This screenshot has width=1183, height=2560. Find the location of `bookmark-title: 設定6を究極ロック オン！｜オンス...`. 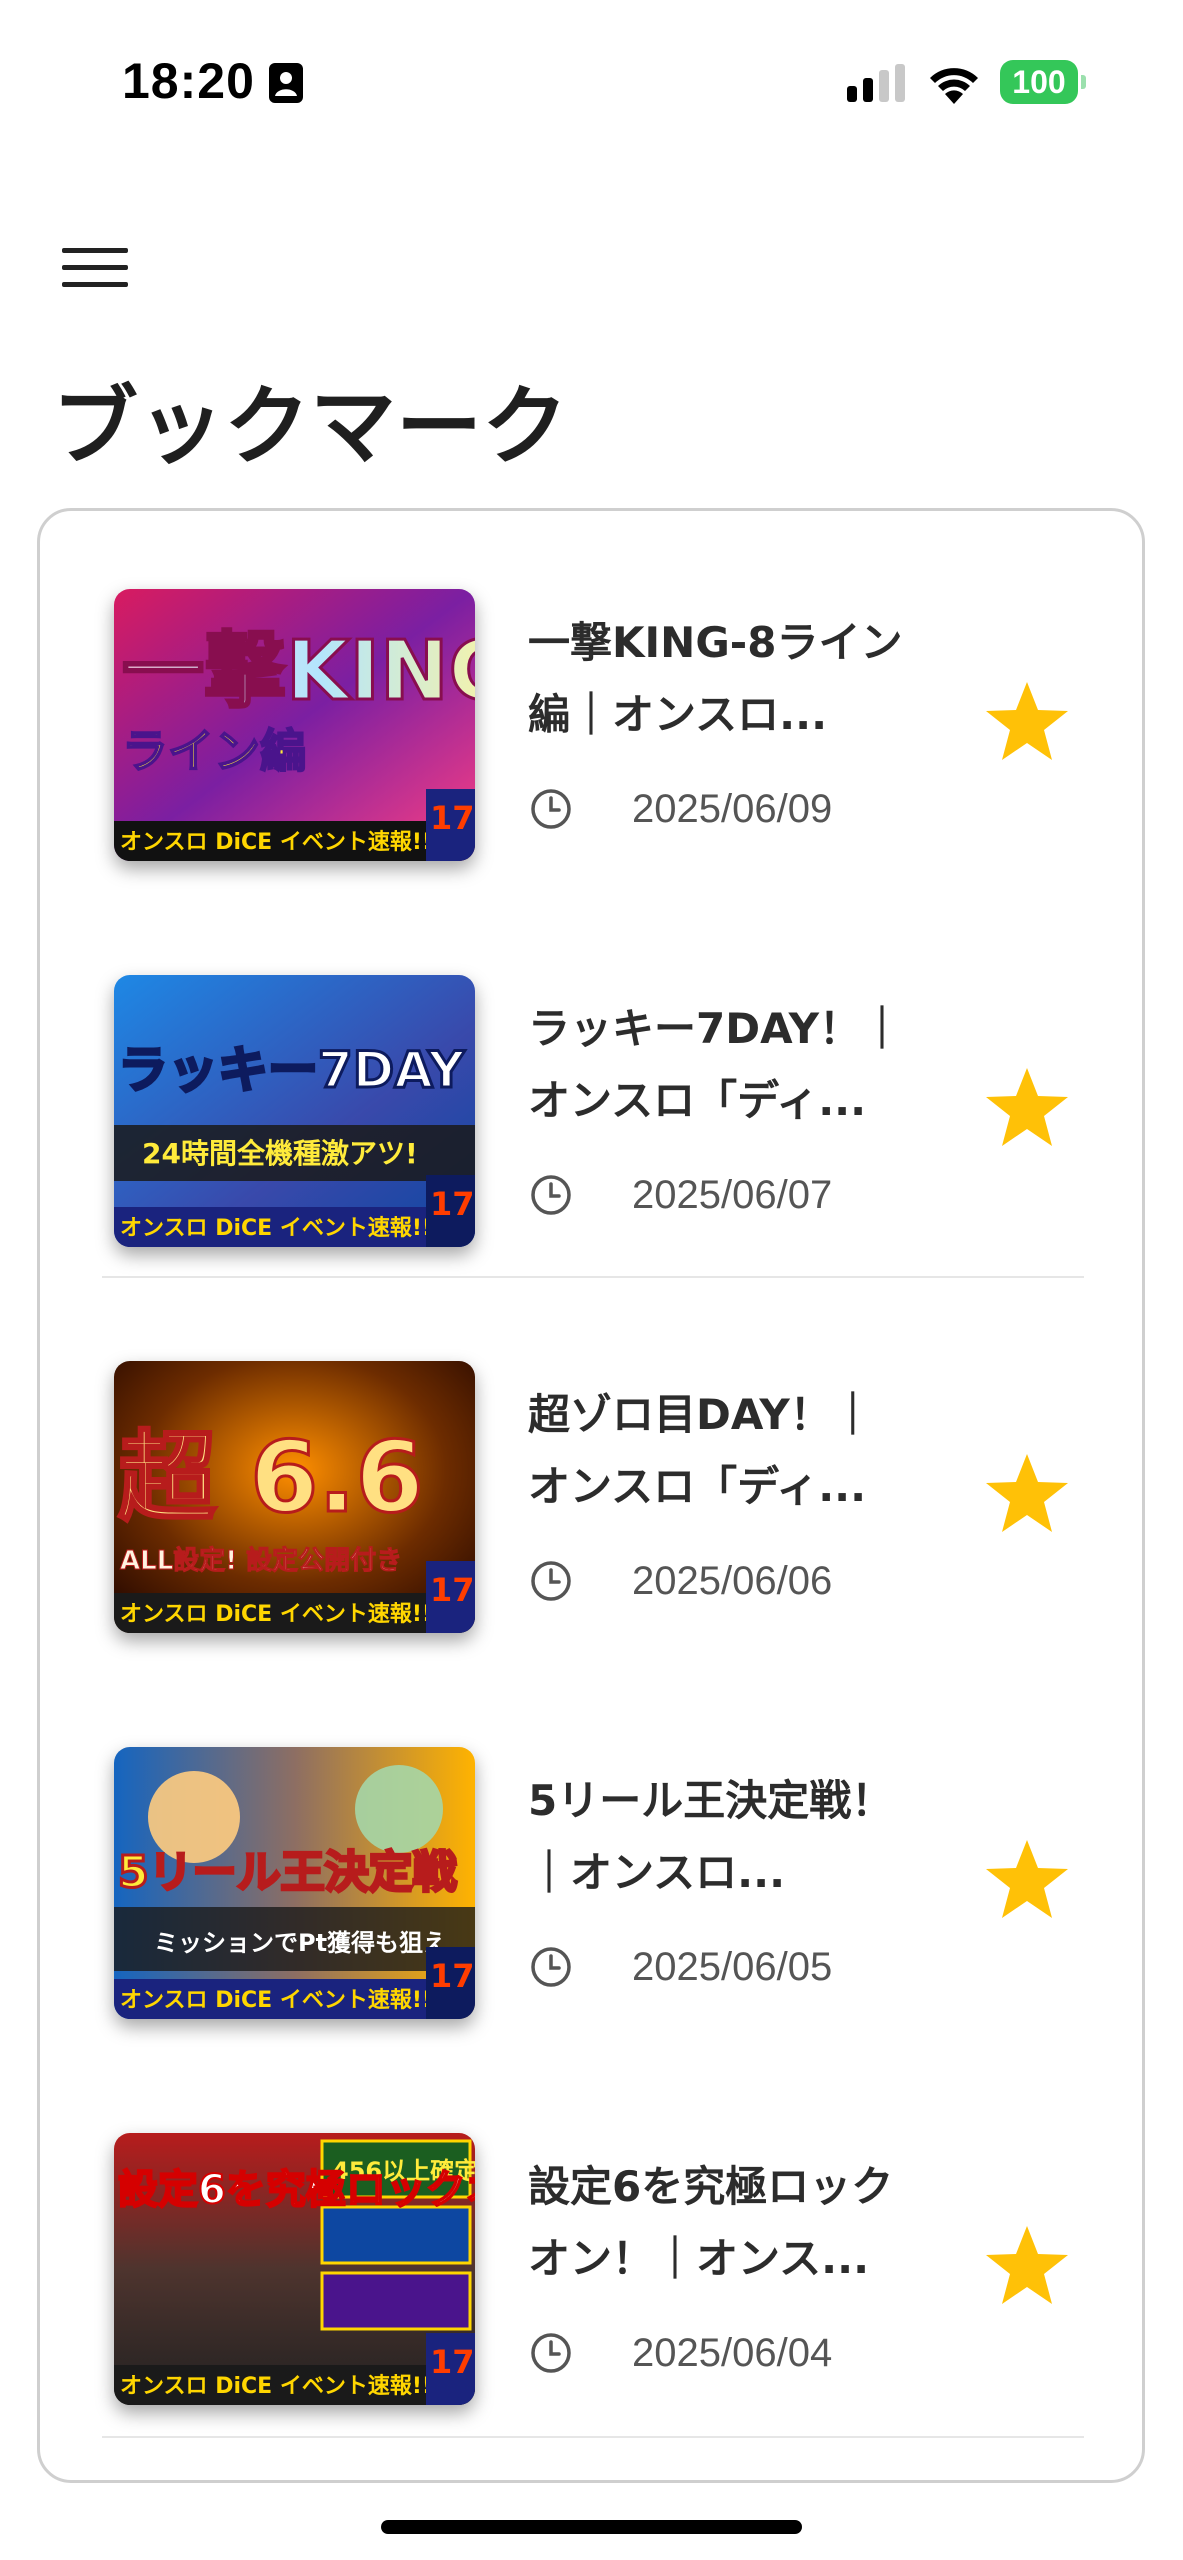

bookmark-title: 設定6を究極ロック オン！｜オンス... is located at coordinates (753, 2223).